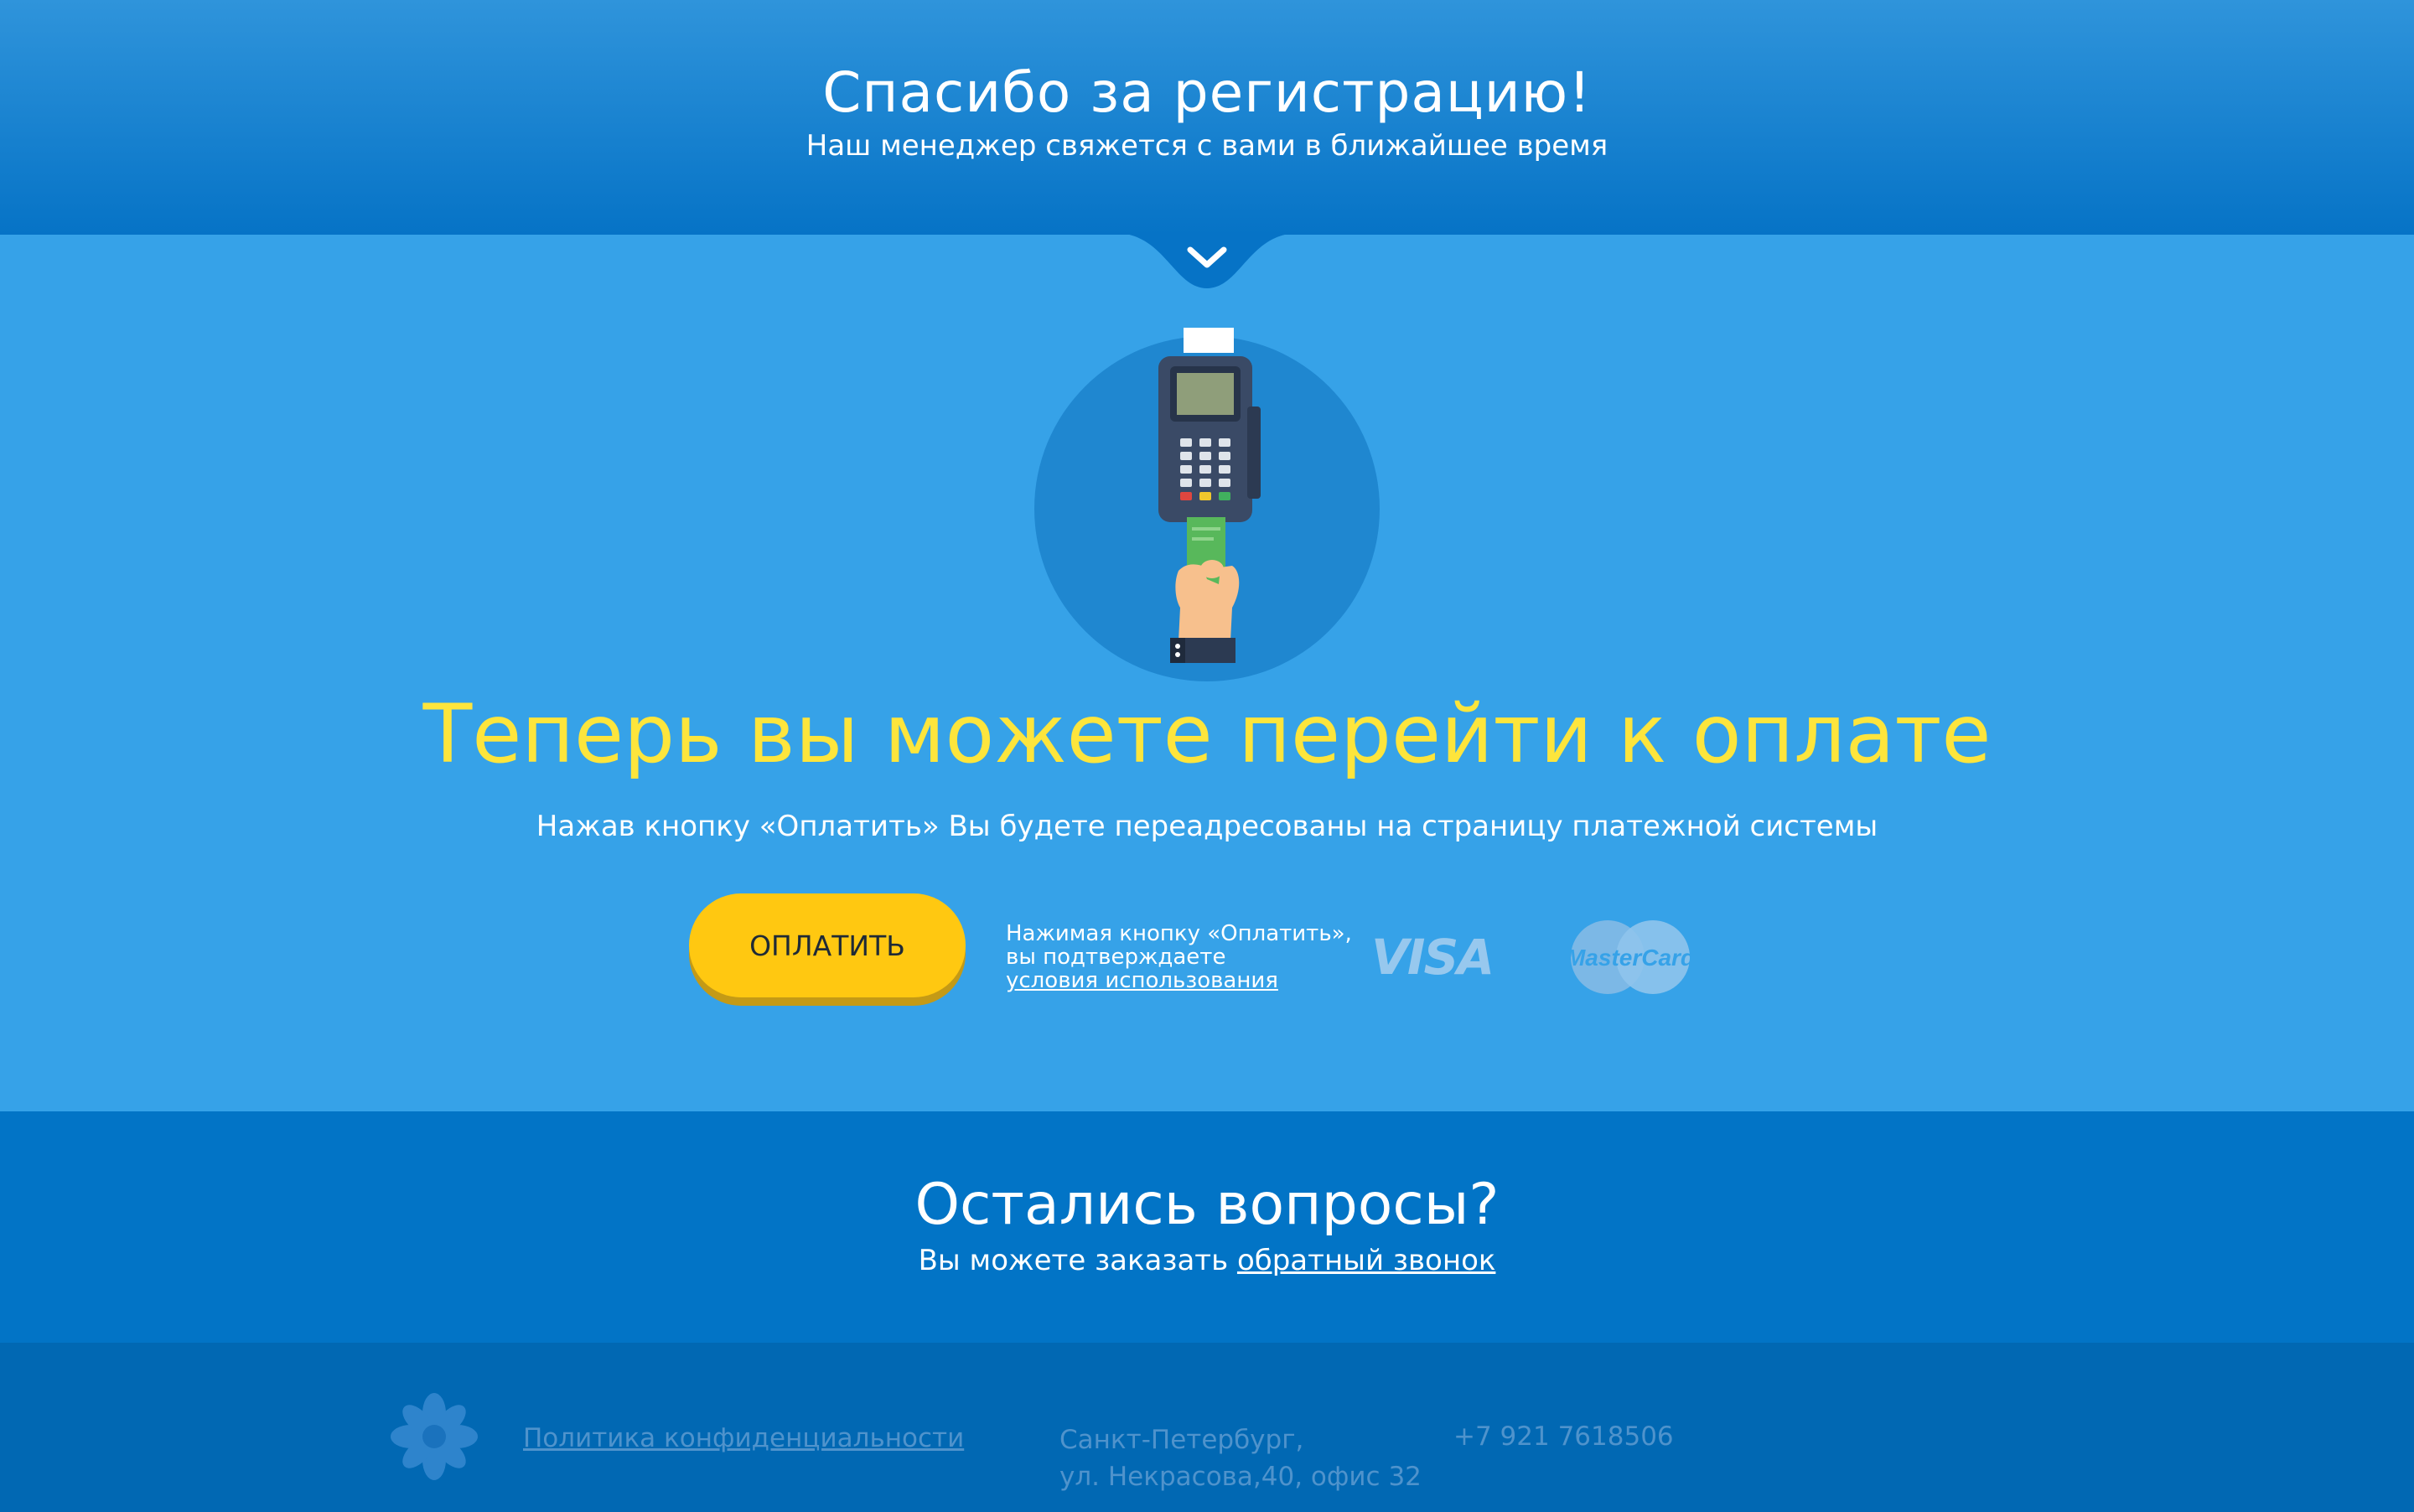 This screenshot has width=2414, height=1512. I want to click on address-line1: Санкт-Петербург,, so click(1181, 1440).